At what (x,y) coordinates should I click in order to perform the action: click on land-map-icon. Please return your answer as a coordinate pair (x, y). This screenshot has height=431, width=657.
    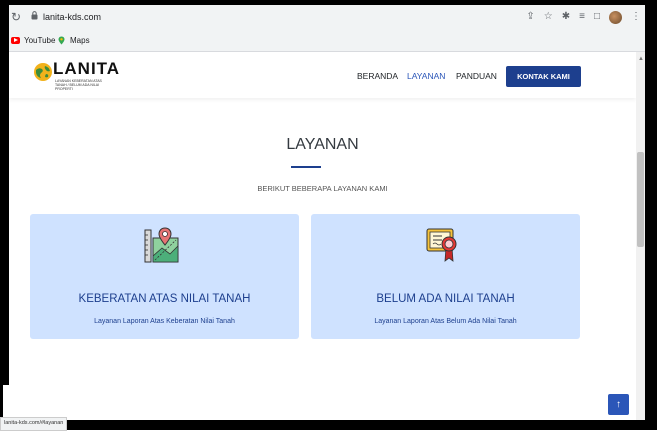
    Looking at the image, I should click on (161, 245).